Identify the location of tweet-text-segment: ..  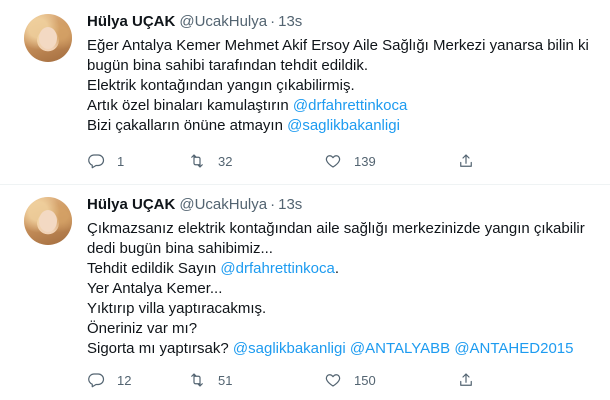
(337, 268).